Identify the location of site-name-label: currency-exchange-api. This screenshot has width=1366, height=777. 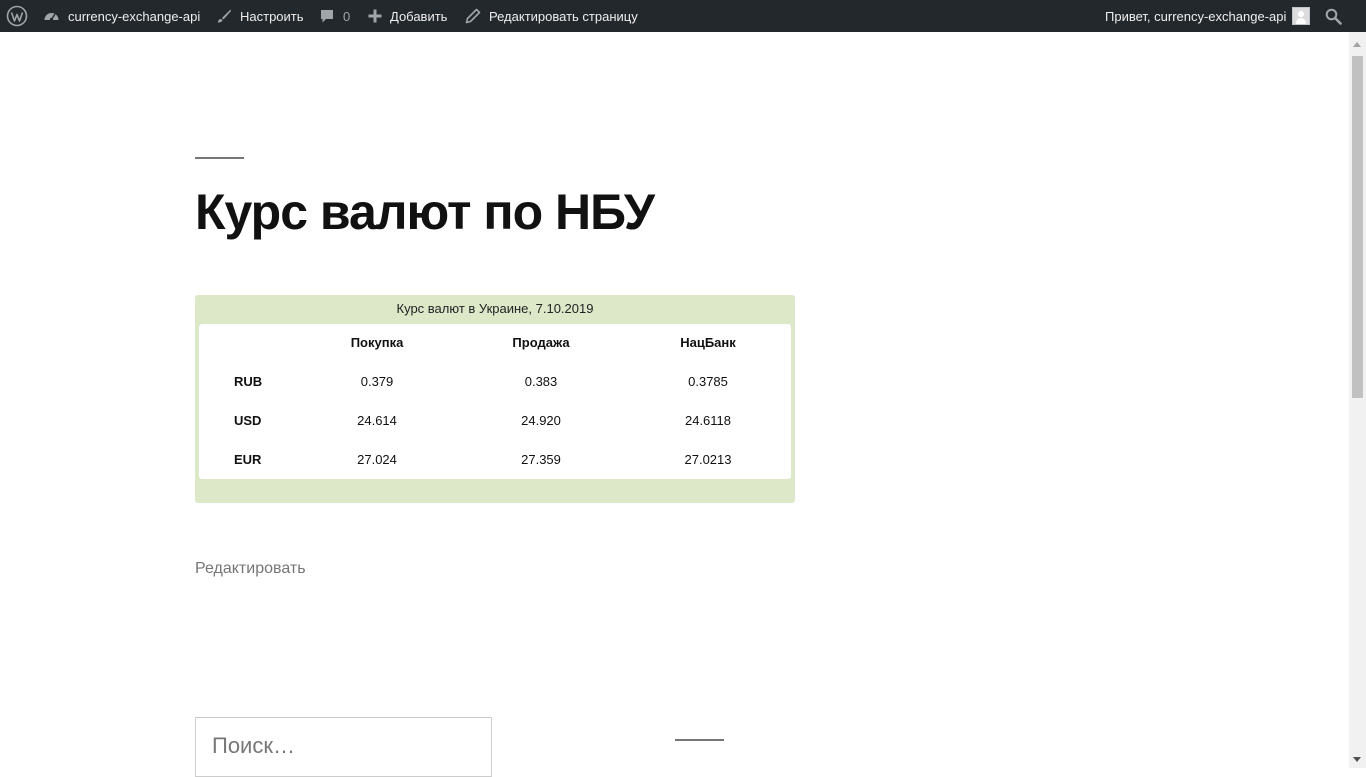
(134, 16).